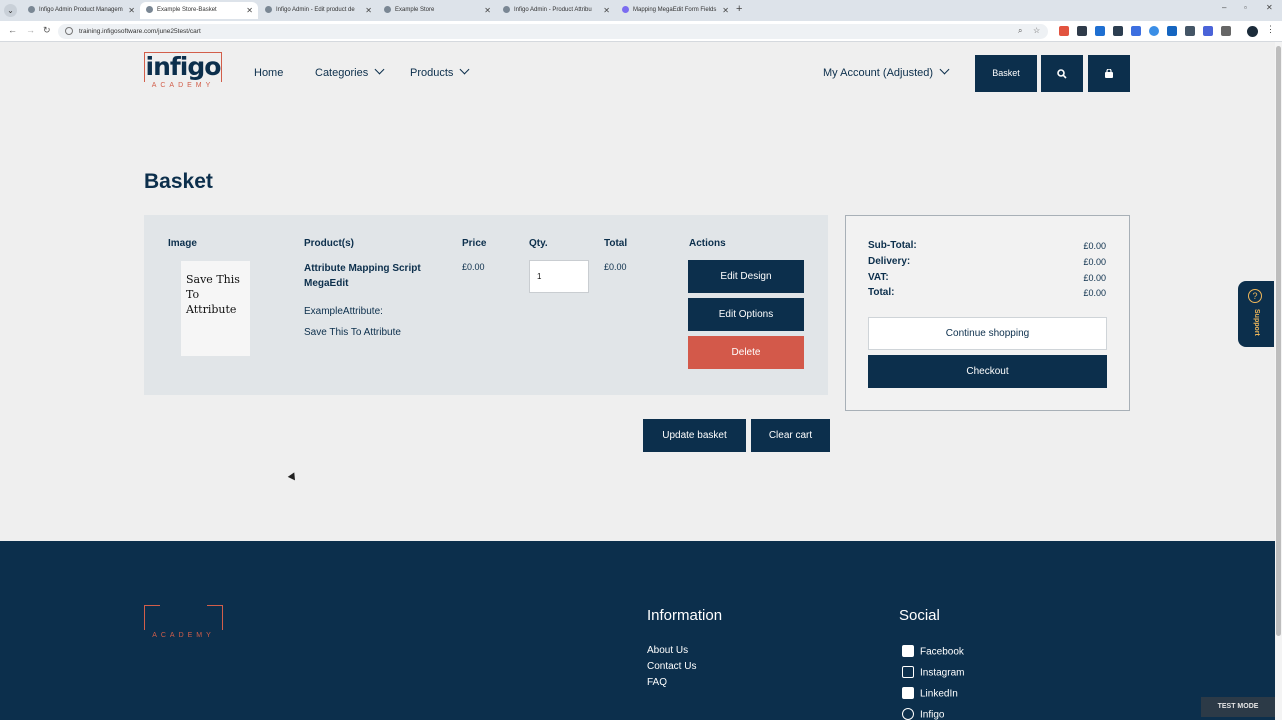  What do you see at coordinates (183, 635) in the screenshot?
I see `footer-logo-subtitle: ACADEMY` at bounding box center [183, 635].